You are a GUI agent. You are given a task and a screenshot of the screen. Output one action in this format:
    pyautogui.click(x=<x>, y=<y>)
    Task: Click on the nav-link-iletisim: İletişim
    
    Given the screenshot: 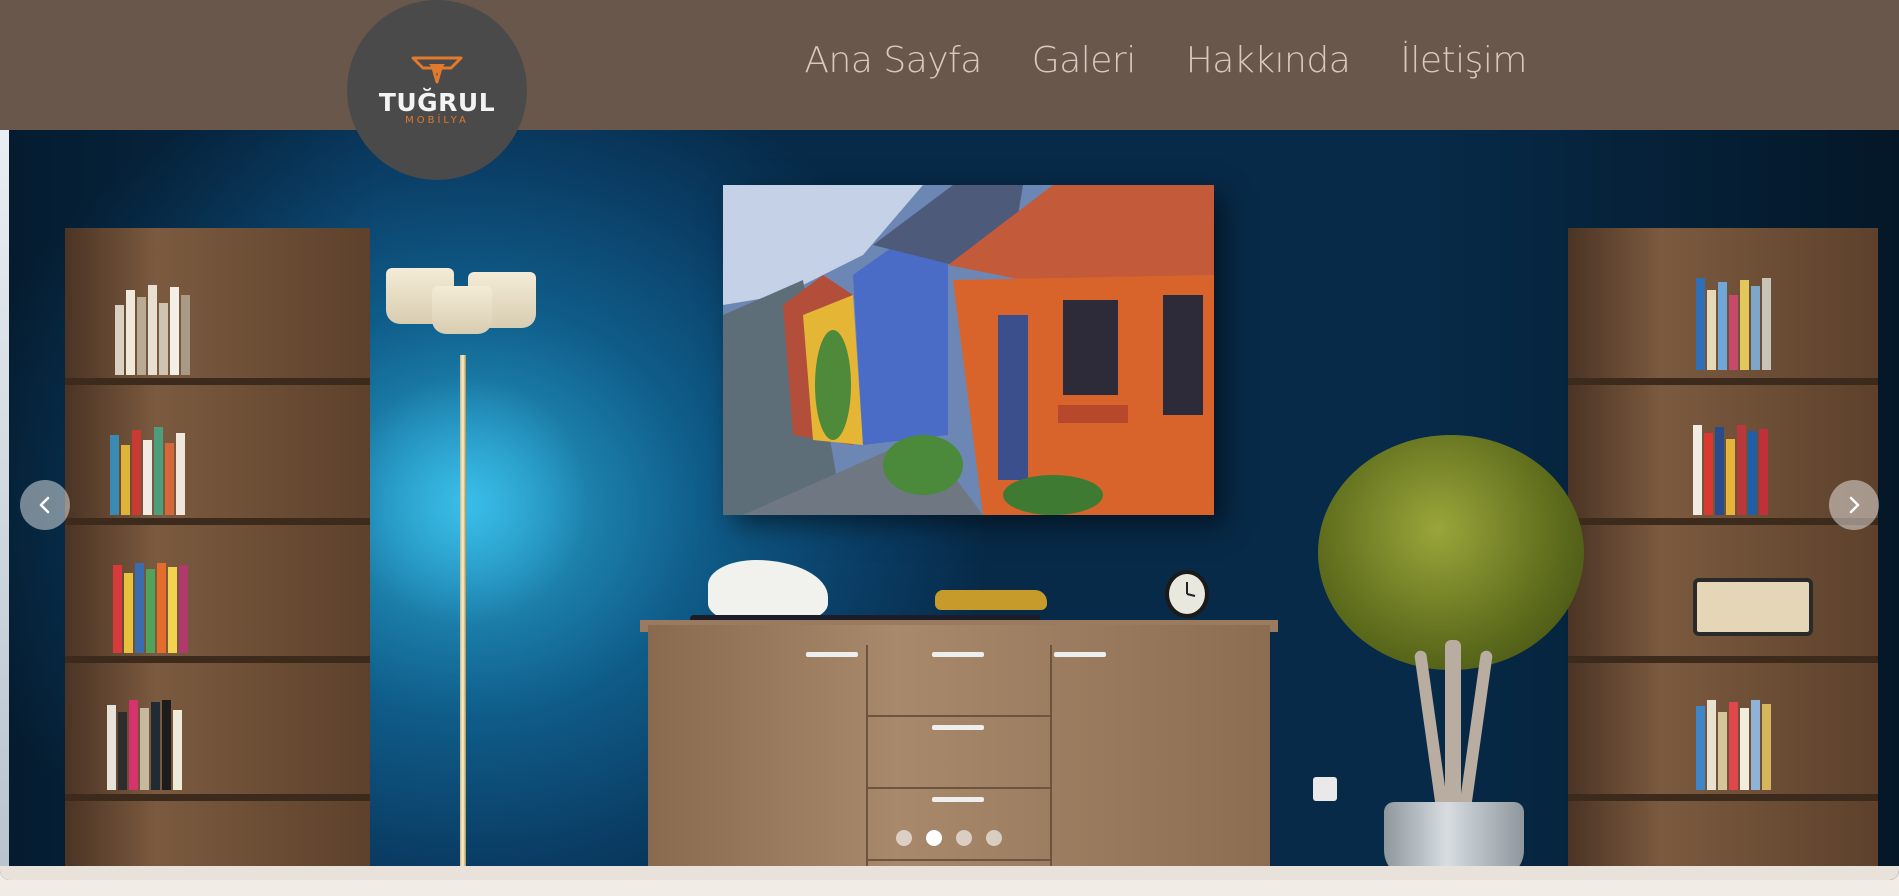 What is the action you would take?
    pyautogui.click(x=1463, y=60)
    